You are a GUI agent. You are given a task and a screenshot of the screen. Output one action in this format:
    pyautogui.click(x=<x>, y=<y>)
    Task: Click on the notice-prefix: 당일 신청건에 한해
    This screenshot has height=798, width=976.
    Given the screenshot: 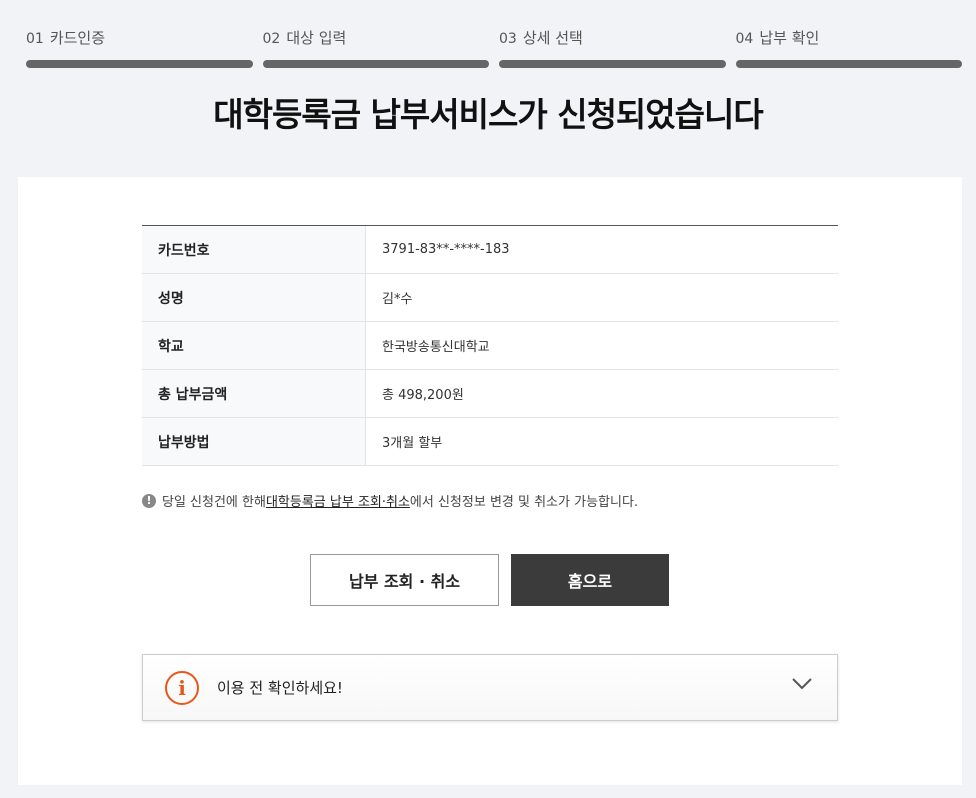 What is the action you would take?
    pyautogui.click(x=214, y=502)
    